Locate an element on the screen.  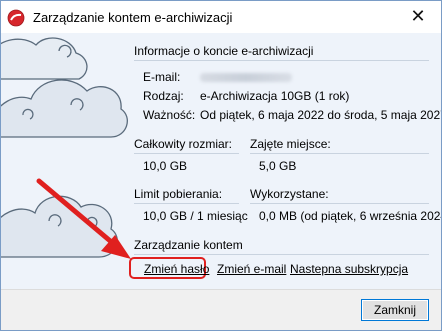
manage-account-heading: Zarządzanie kontem is located at coordinates (188, 245).